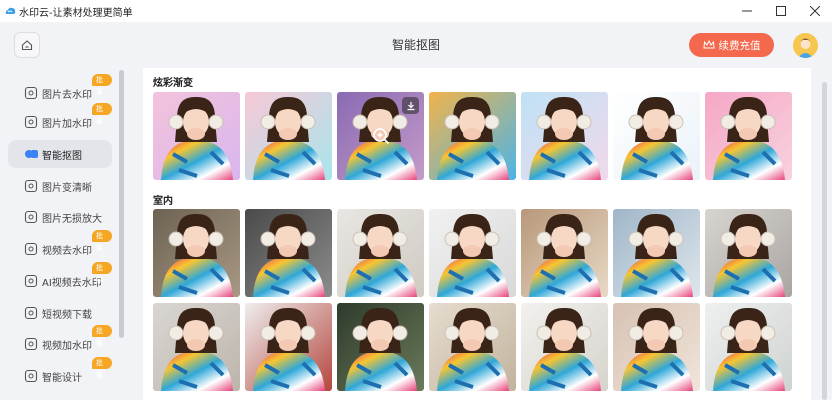 Image resolution: width=832 pixels, height=400 pixels. Describe the element at coordinates (173, 83) in the screenshot. I see `section-title: 炫彩渐变` at that location.